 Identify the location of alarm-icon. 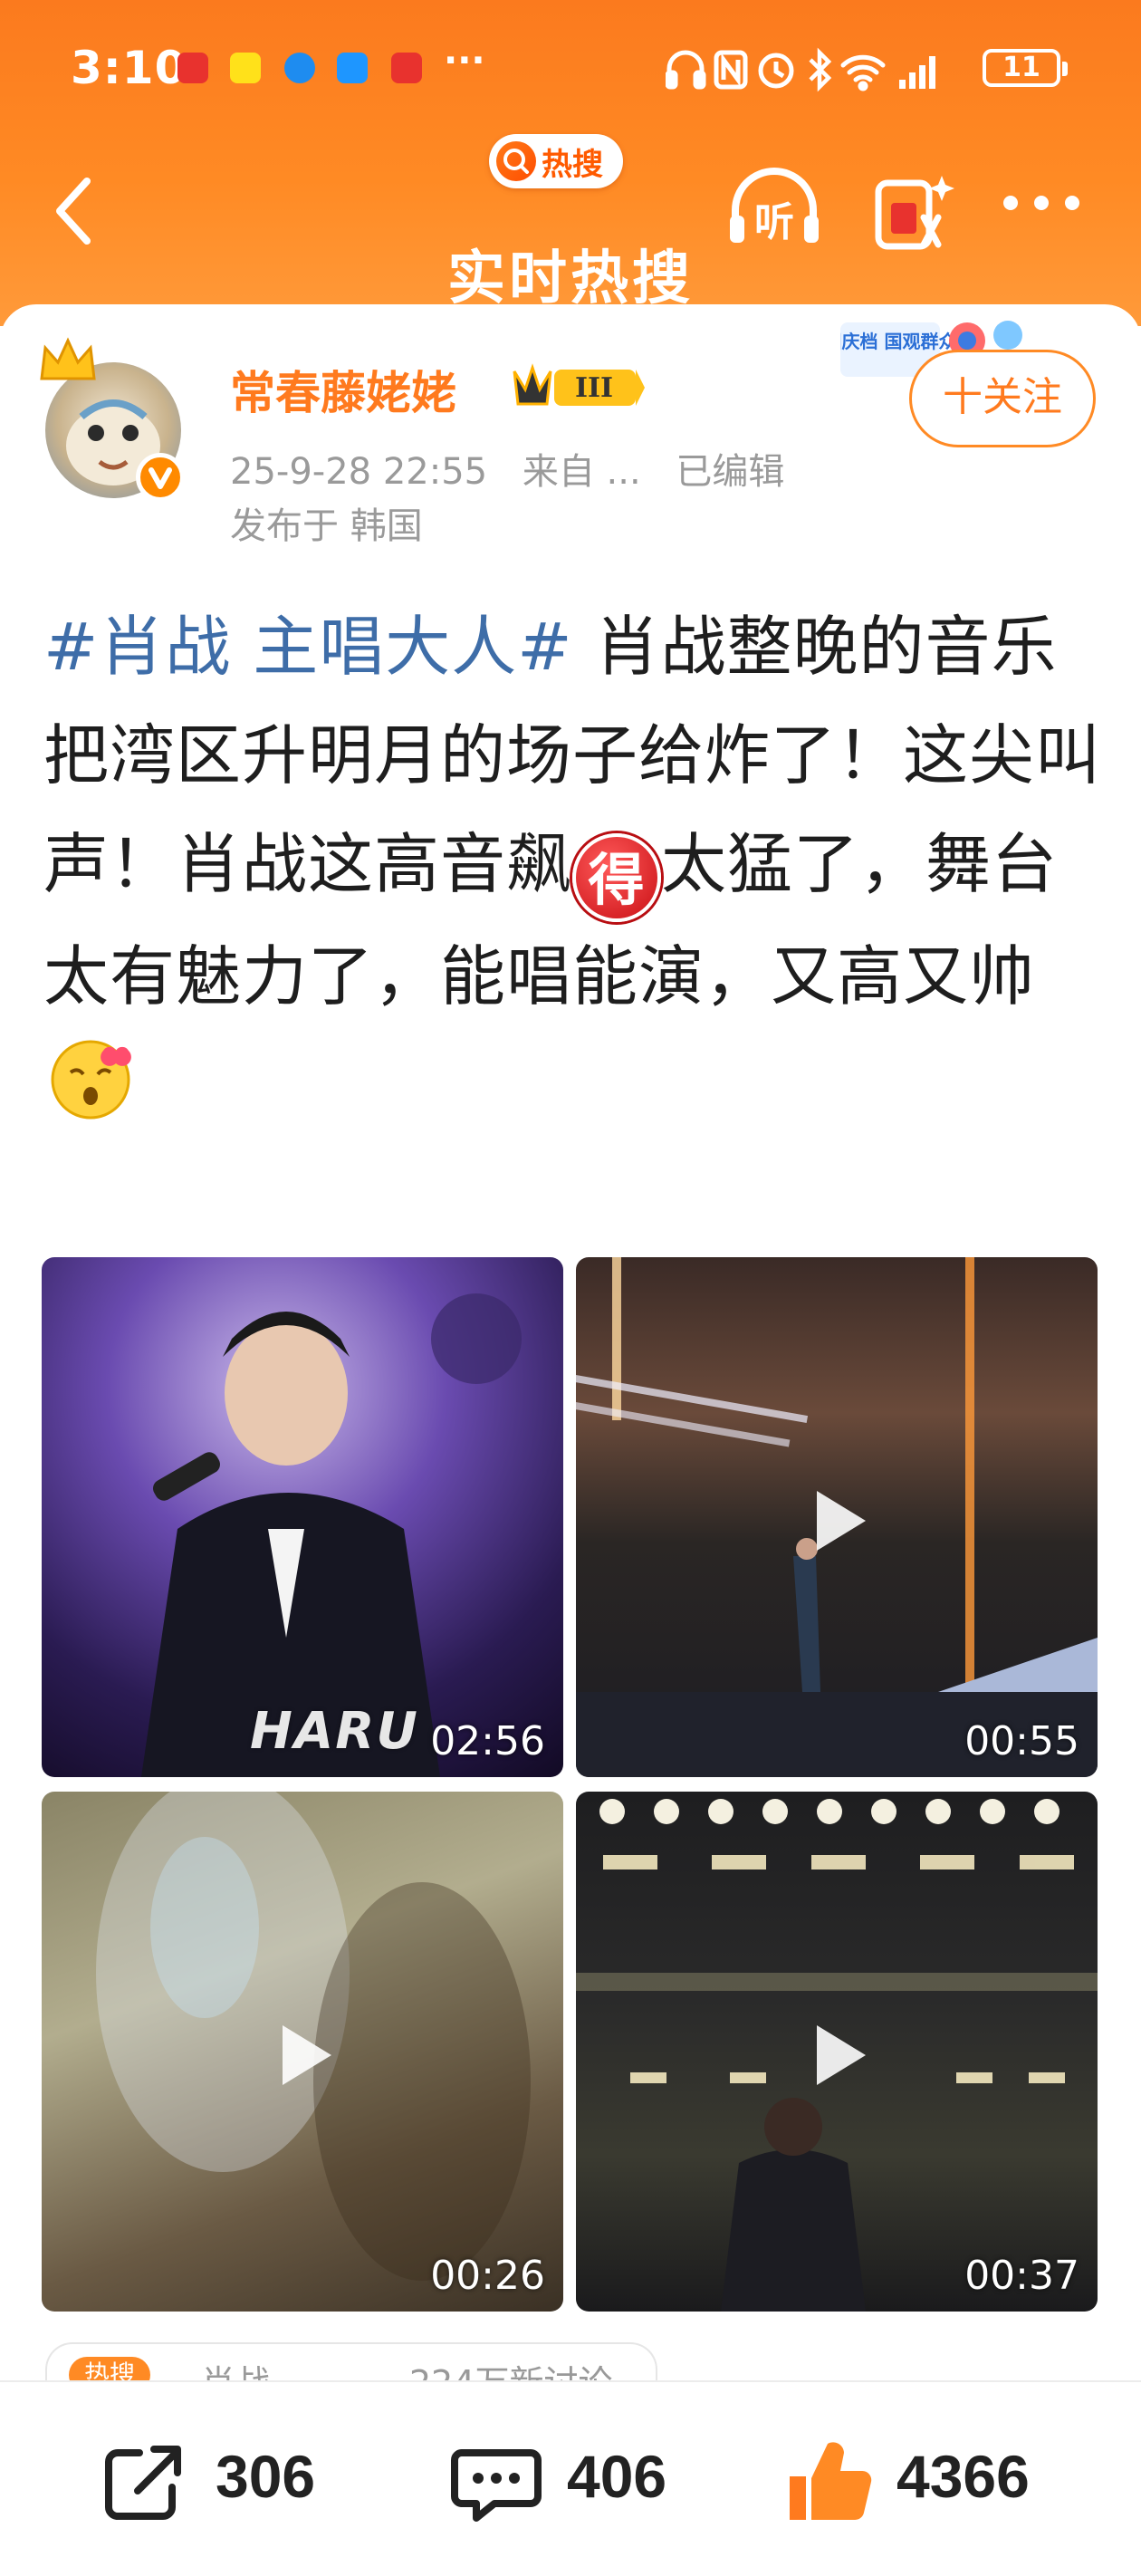
(776, 71).